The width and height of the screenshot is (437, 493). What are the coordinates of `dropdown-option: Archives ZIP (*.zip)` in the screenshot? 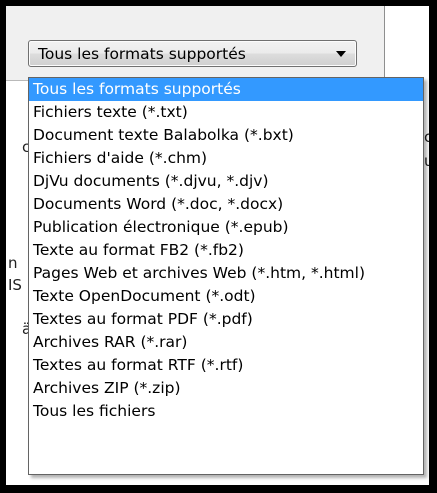 It's located at (226, 388).